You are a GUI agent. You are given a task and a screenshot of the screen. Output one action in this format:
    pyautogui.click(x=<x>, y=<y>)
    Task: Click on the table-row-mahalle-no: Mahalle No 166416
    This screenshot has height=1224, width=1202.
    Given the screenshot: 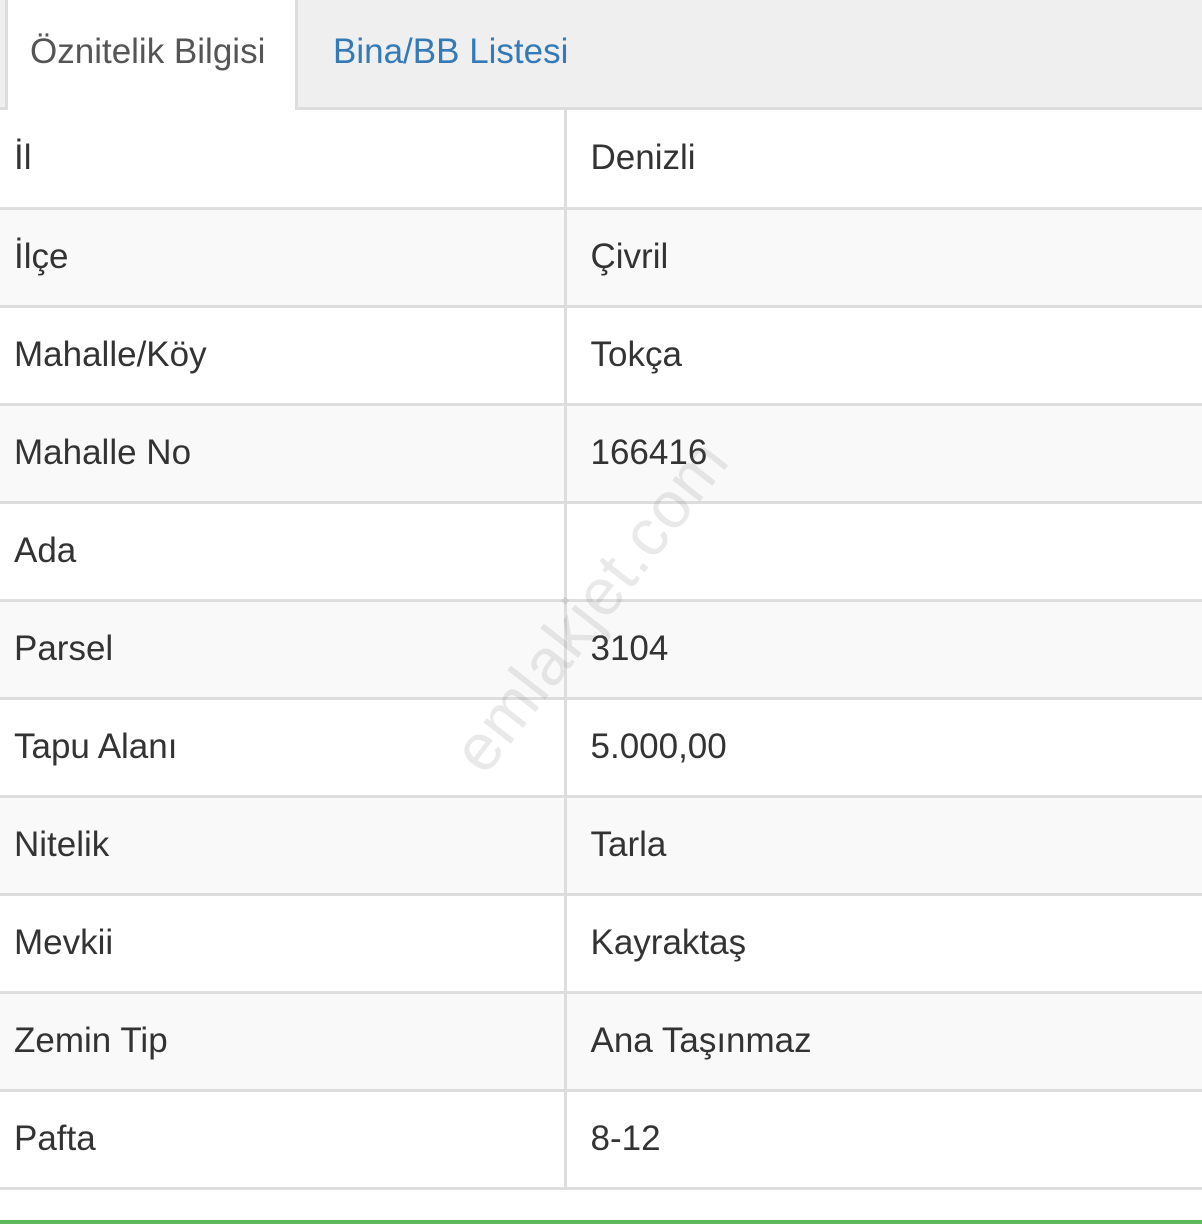 What is the action you would take?
    pyautogui.click(x=601, y=454)
    